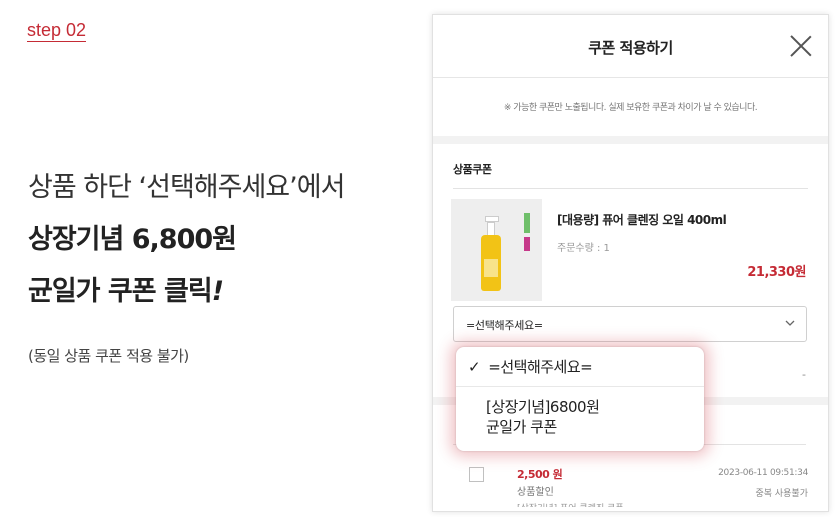 The image size is (838, 517). Describe the element at coordinates (186, 187) in the screenshot. I see `headline-line-1: 상품 하단 ‘선택해주세요’에서` at that location.